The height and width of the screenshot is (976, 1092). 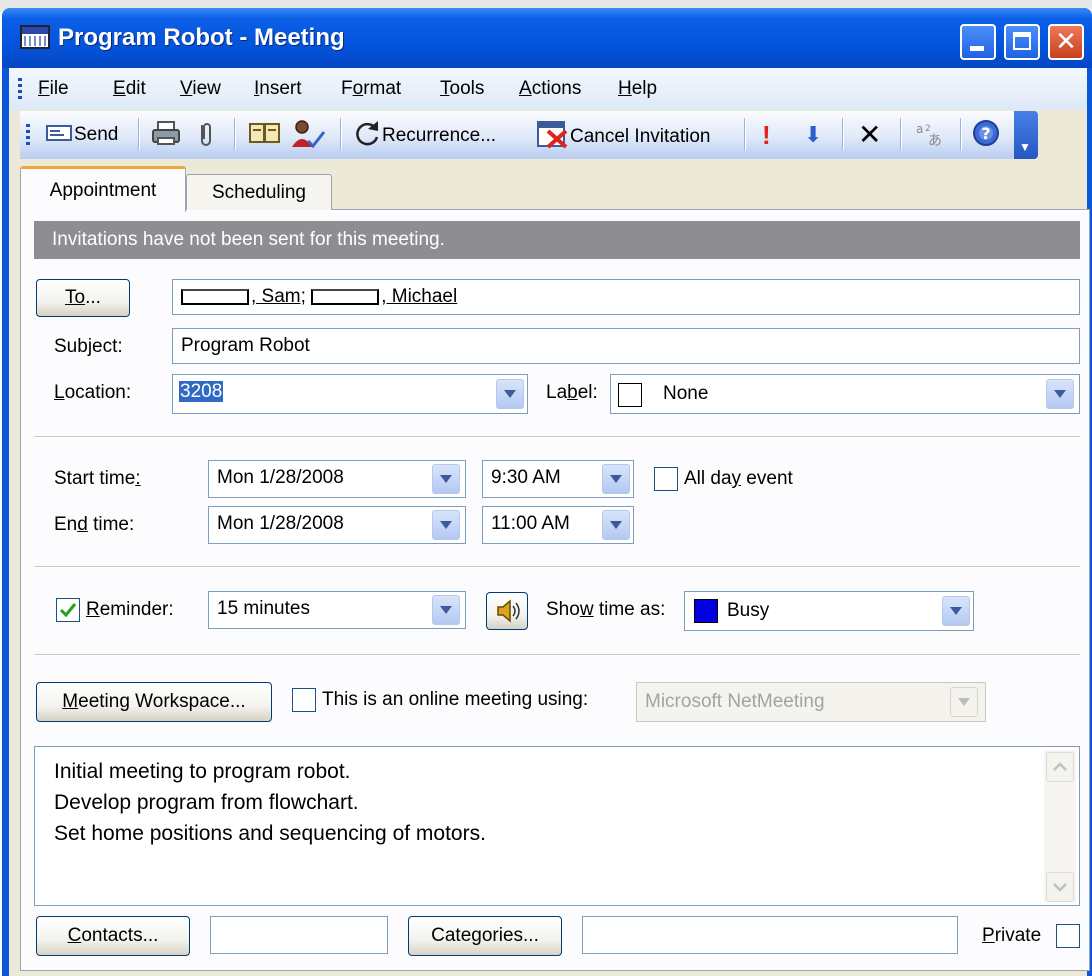 I want to click on scroll-down-button, so click(x=1060, y=887).